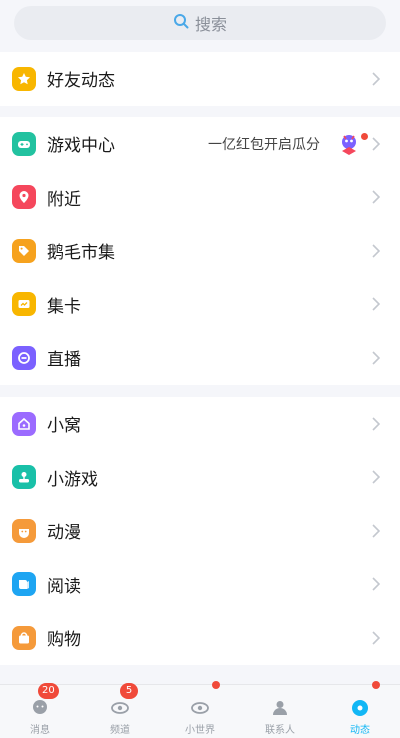  Describe the element at coordinates (72, 479) in the screenshot. I see `menu-label-minigame: 小游戏` at that location.